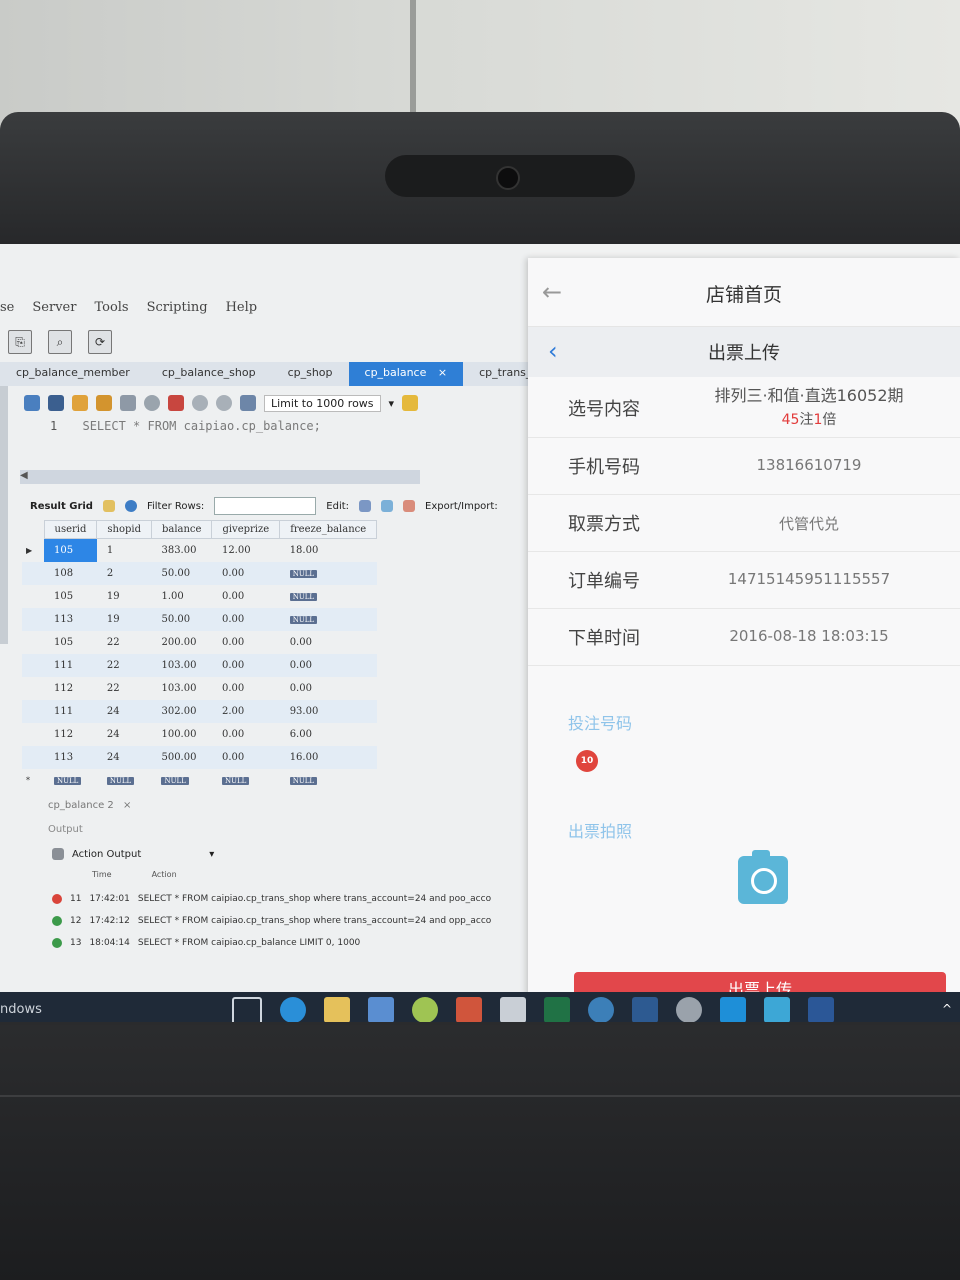  I want to click on column-header-freeze-balance: freeze_balance, so click(328, 529).